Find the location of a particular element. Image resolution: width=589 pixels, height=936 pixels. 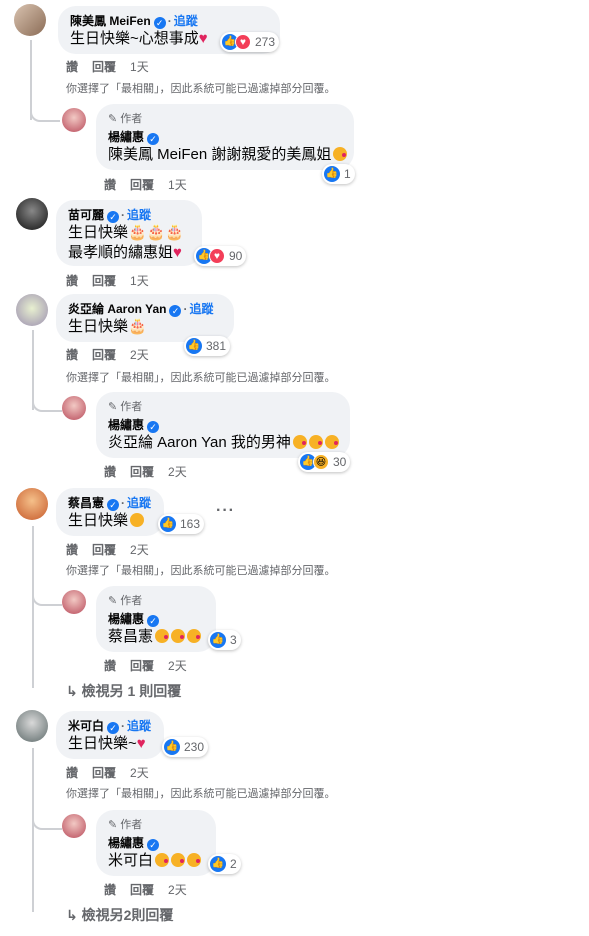

comment-text-line1: 生日快樂 is located at coordinates (98, 232).